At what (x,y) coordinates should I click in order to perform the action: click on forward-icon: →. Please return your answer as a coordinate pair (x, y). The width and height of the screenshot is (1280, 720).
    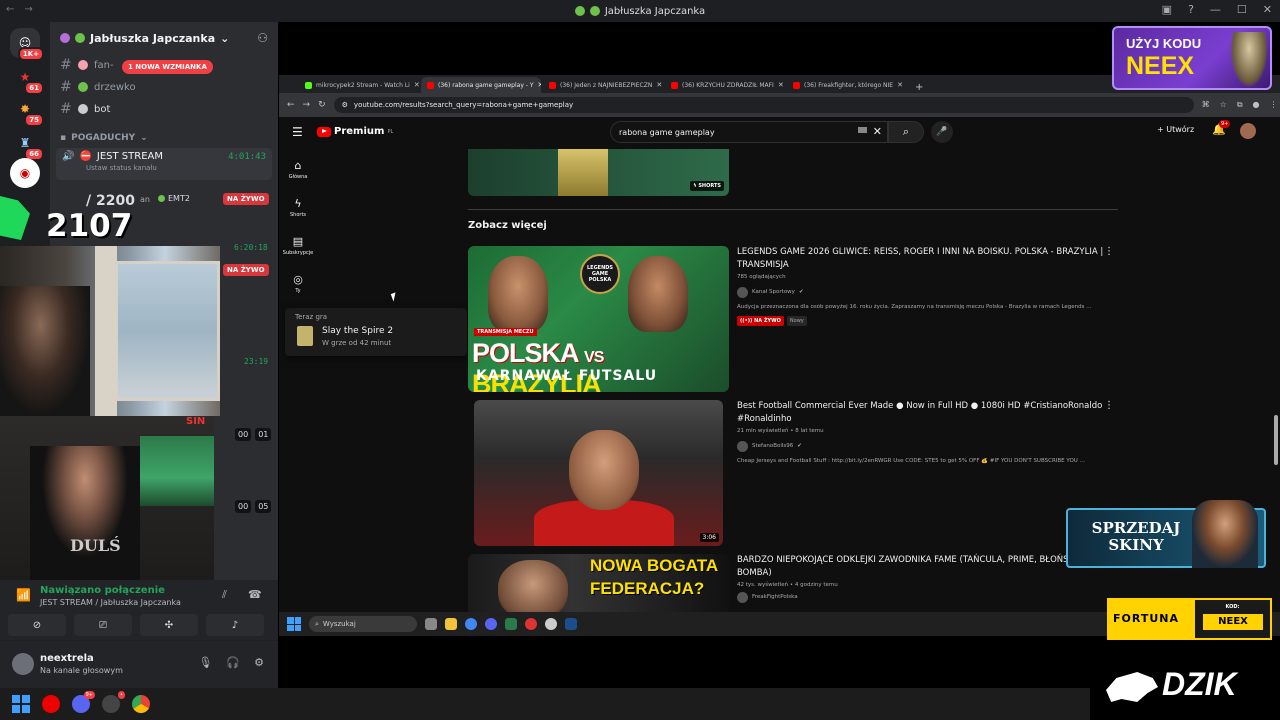
    Looking at the image, I should click on (307, 105).